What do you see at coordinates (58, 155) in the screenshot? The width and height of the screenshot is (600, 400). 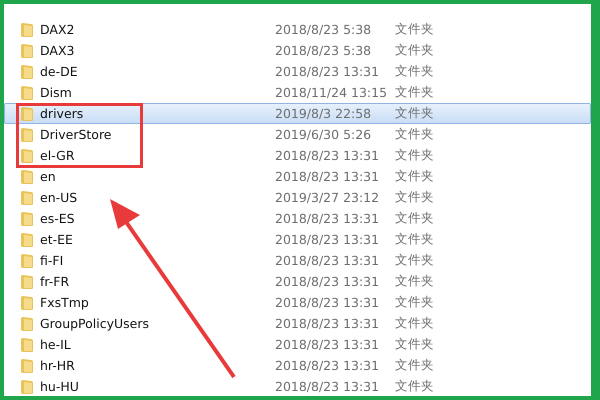 I see `file-name: el-GR` at bounding box center [58, 155].